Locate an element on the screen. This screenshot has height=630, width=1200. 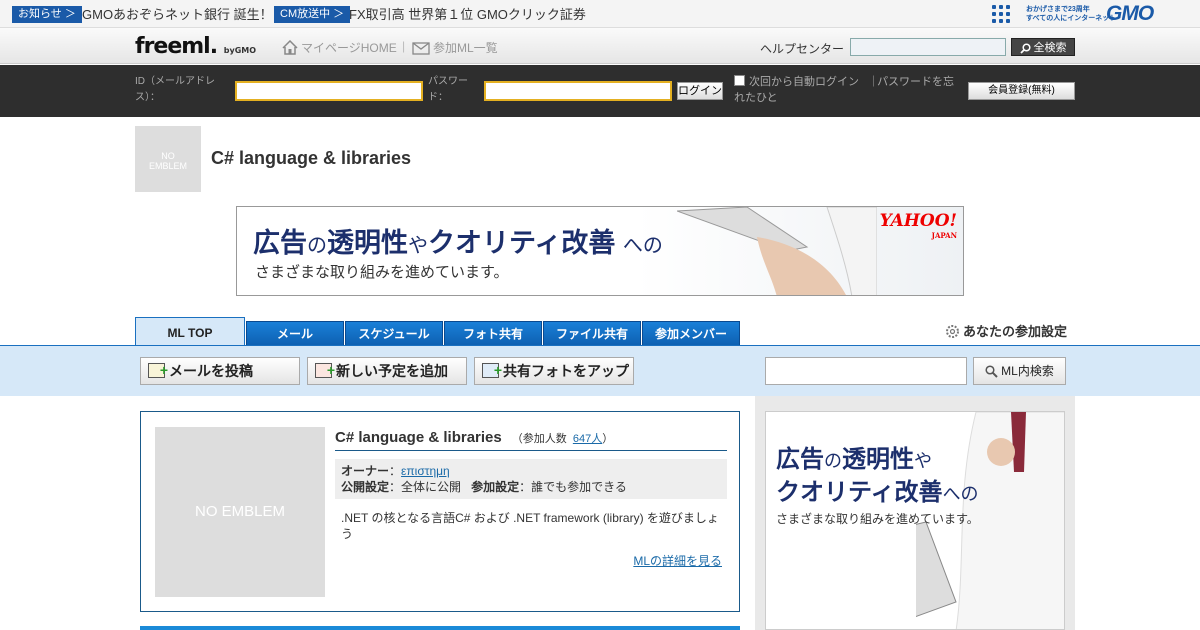
global-search-input is located at coordinates (928, 47).